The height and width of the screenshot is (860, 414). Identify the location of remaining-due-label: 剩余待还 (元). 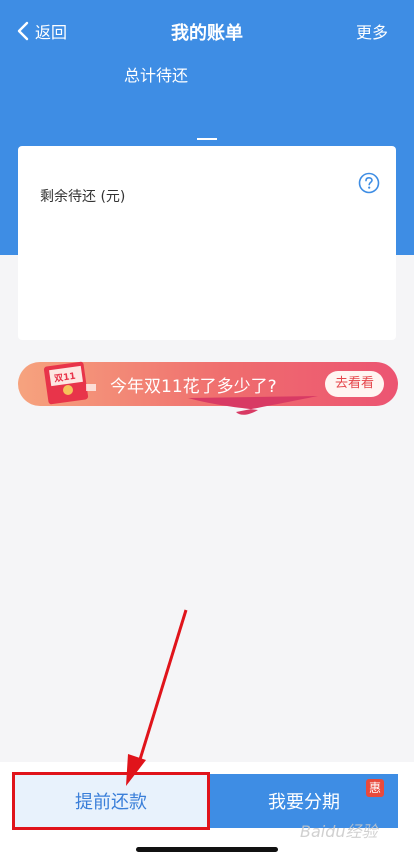
(83, 197).